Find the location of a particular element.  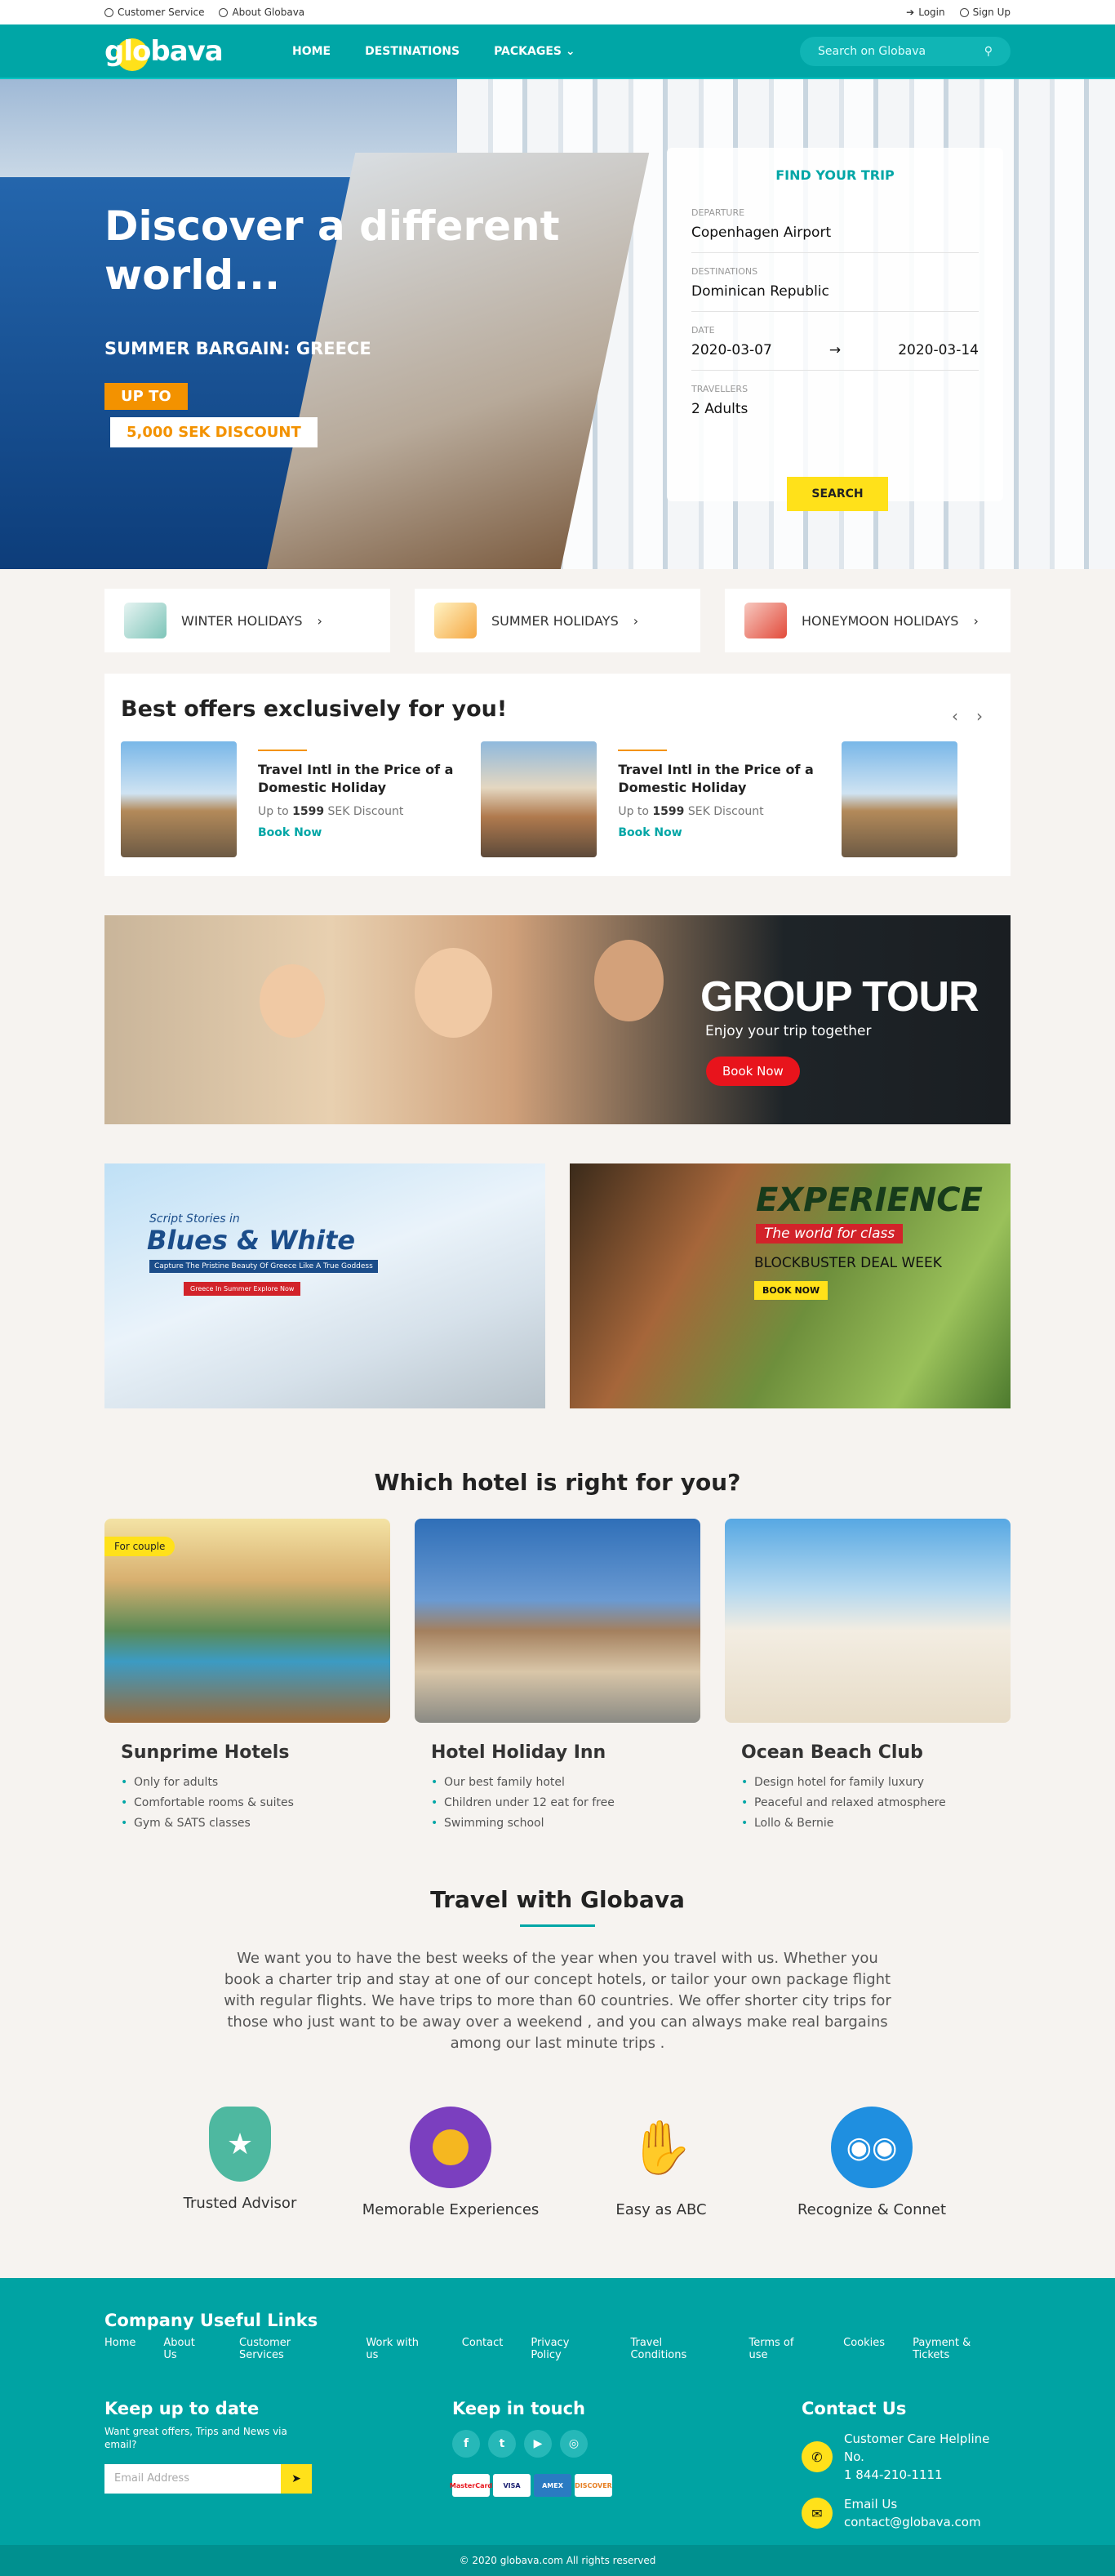

feature-trusted-advisor: ★ Trusted Advisor is located at coordinates (240, 2162).